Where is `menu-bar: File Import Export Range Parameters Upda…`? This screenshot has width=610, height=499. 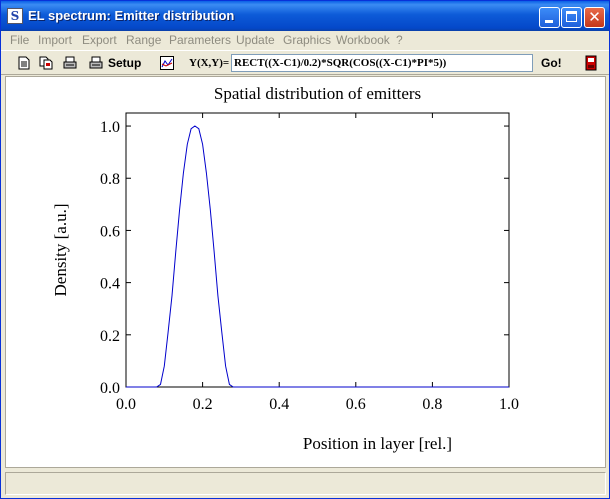
menu-bar: File Import Export Range Parameters Upda… is located at coordinates (305, 40).